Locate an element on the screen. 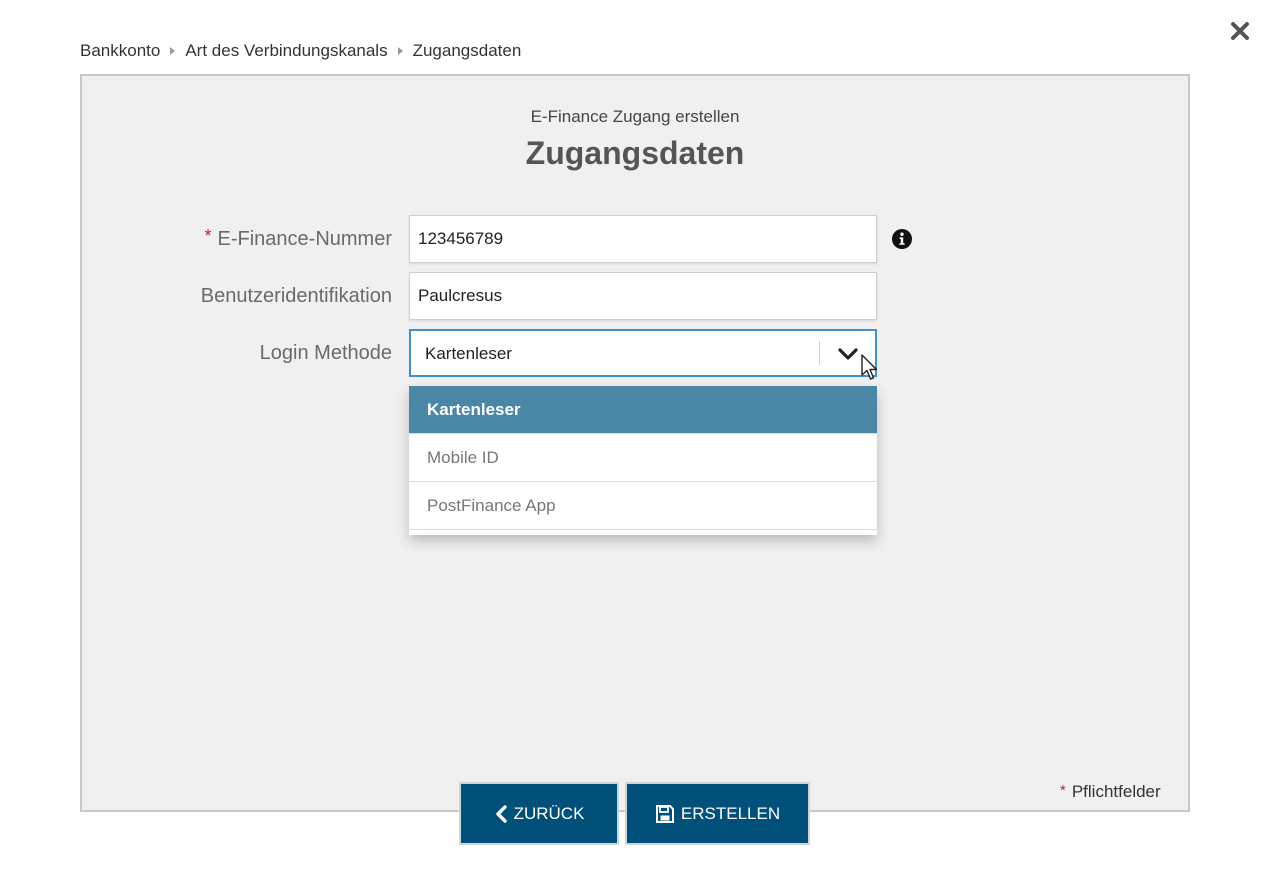  breadcrumb-item-zugangsdaten: Zugangsdaten is located at coordinates (467, 50).